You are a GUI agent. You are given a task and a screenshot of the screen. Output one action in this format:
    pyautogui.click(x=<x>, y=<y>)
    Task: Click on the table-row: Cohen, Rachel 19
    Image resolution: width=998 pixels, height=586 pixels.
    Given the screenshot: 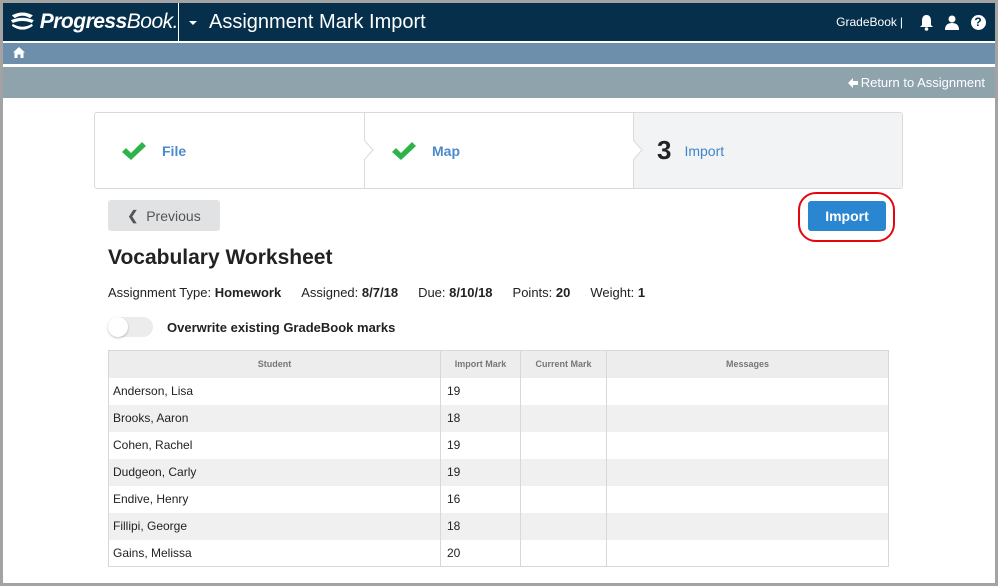 What is the action you would take?
    pyautogui.click(x=498, y=445)
    